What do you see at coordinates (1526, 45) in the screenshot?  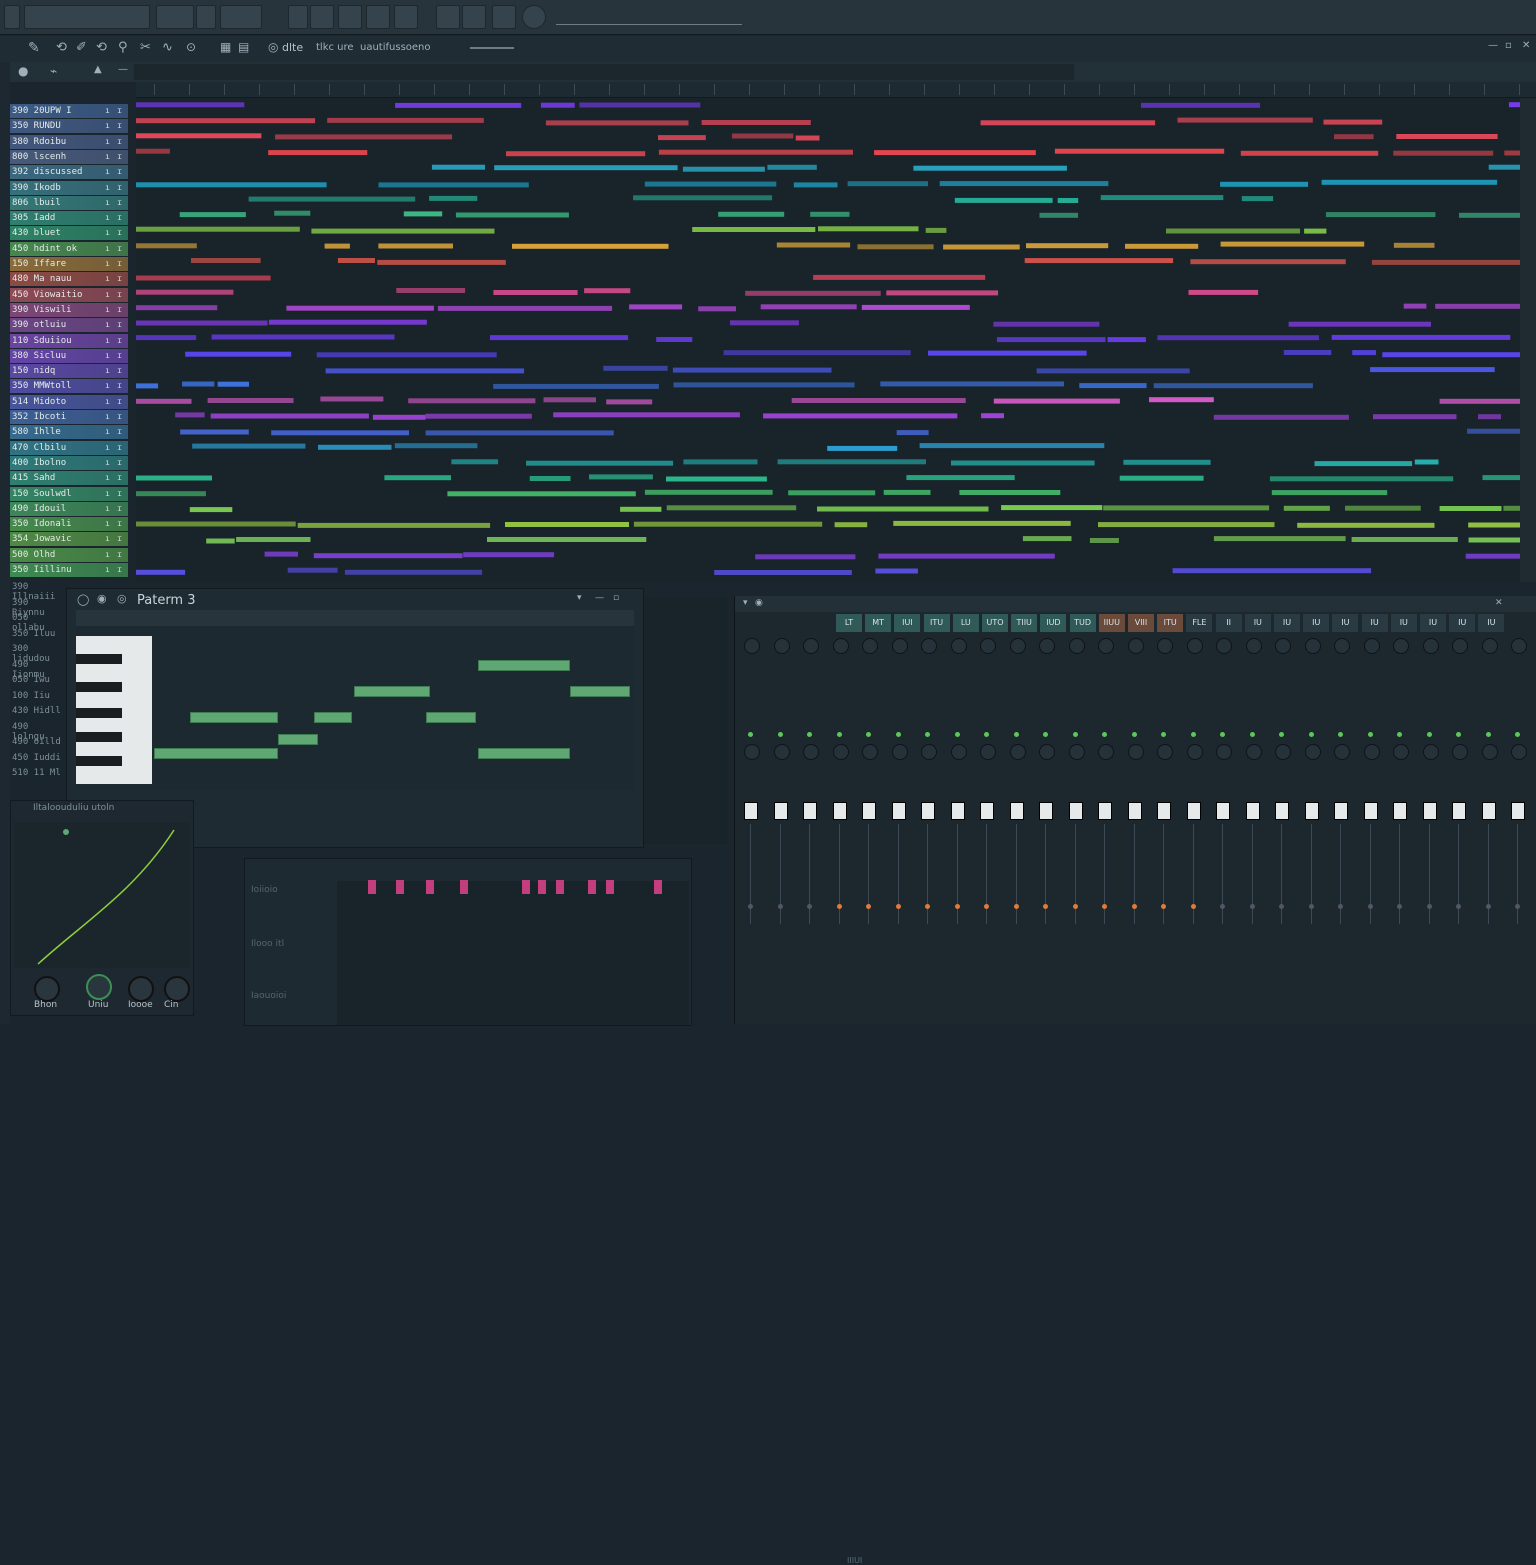 I see `close-icon: ✕` at bounding box center [1526, 45].